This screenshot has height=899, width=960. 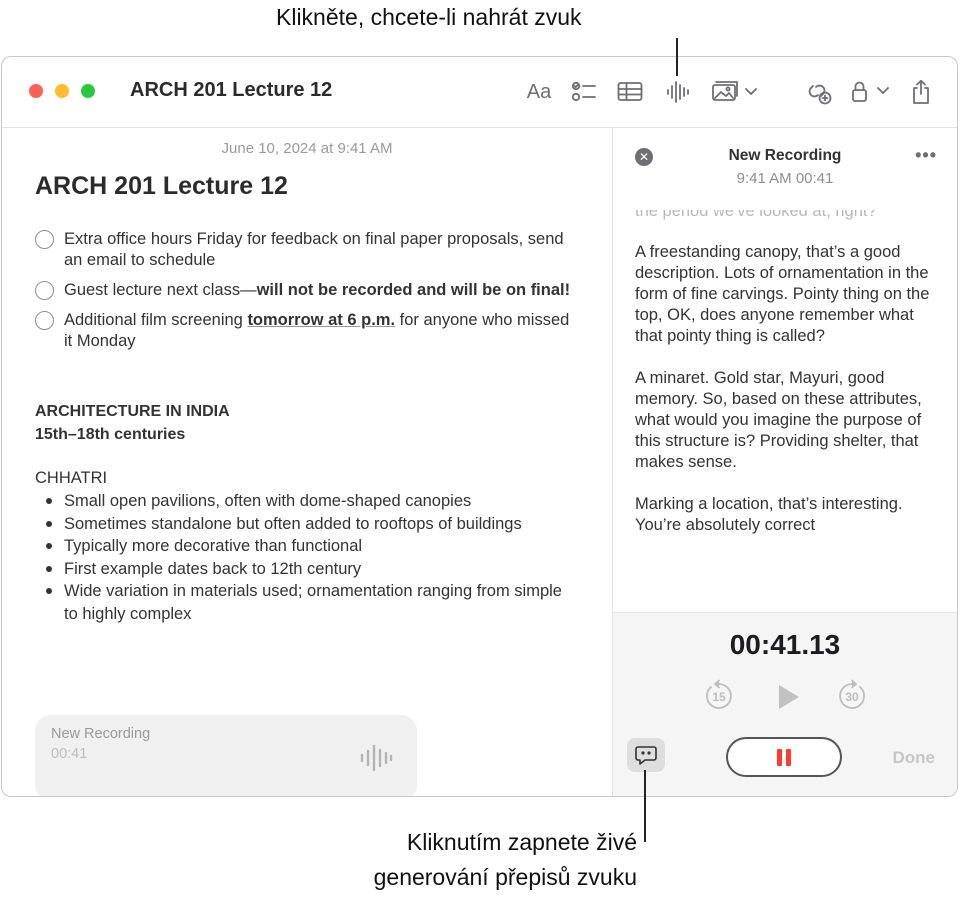 I want to click on section-heading-title: ARCHITECTURE IN INDIA, so click(x=132, y=411).